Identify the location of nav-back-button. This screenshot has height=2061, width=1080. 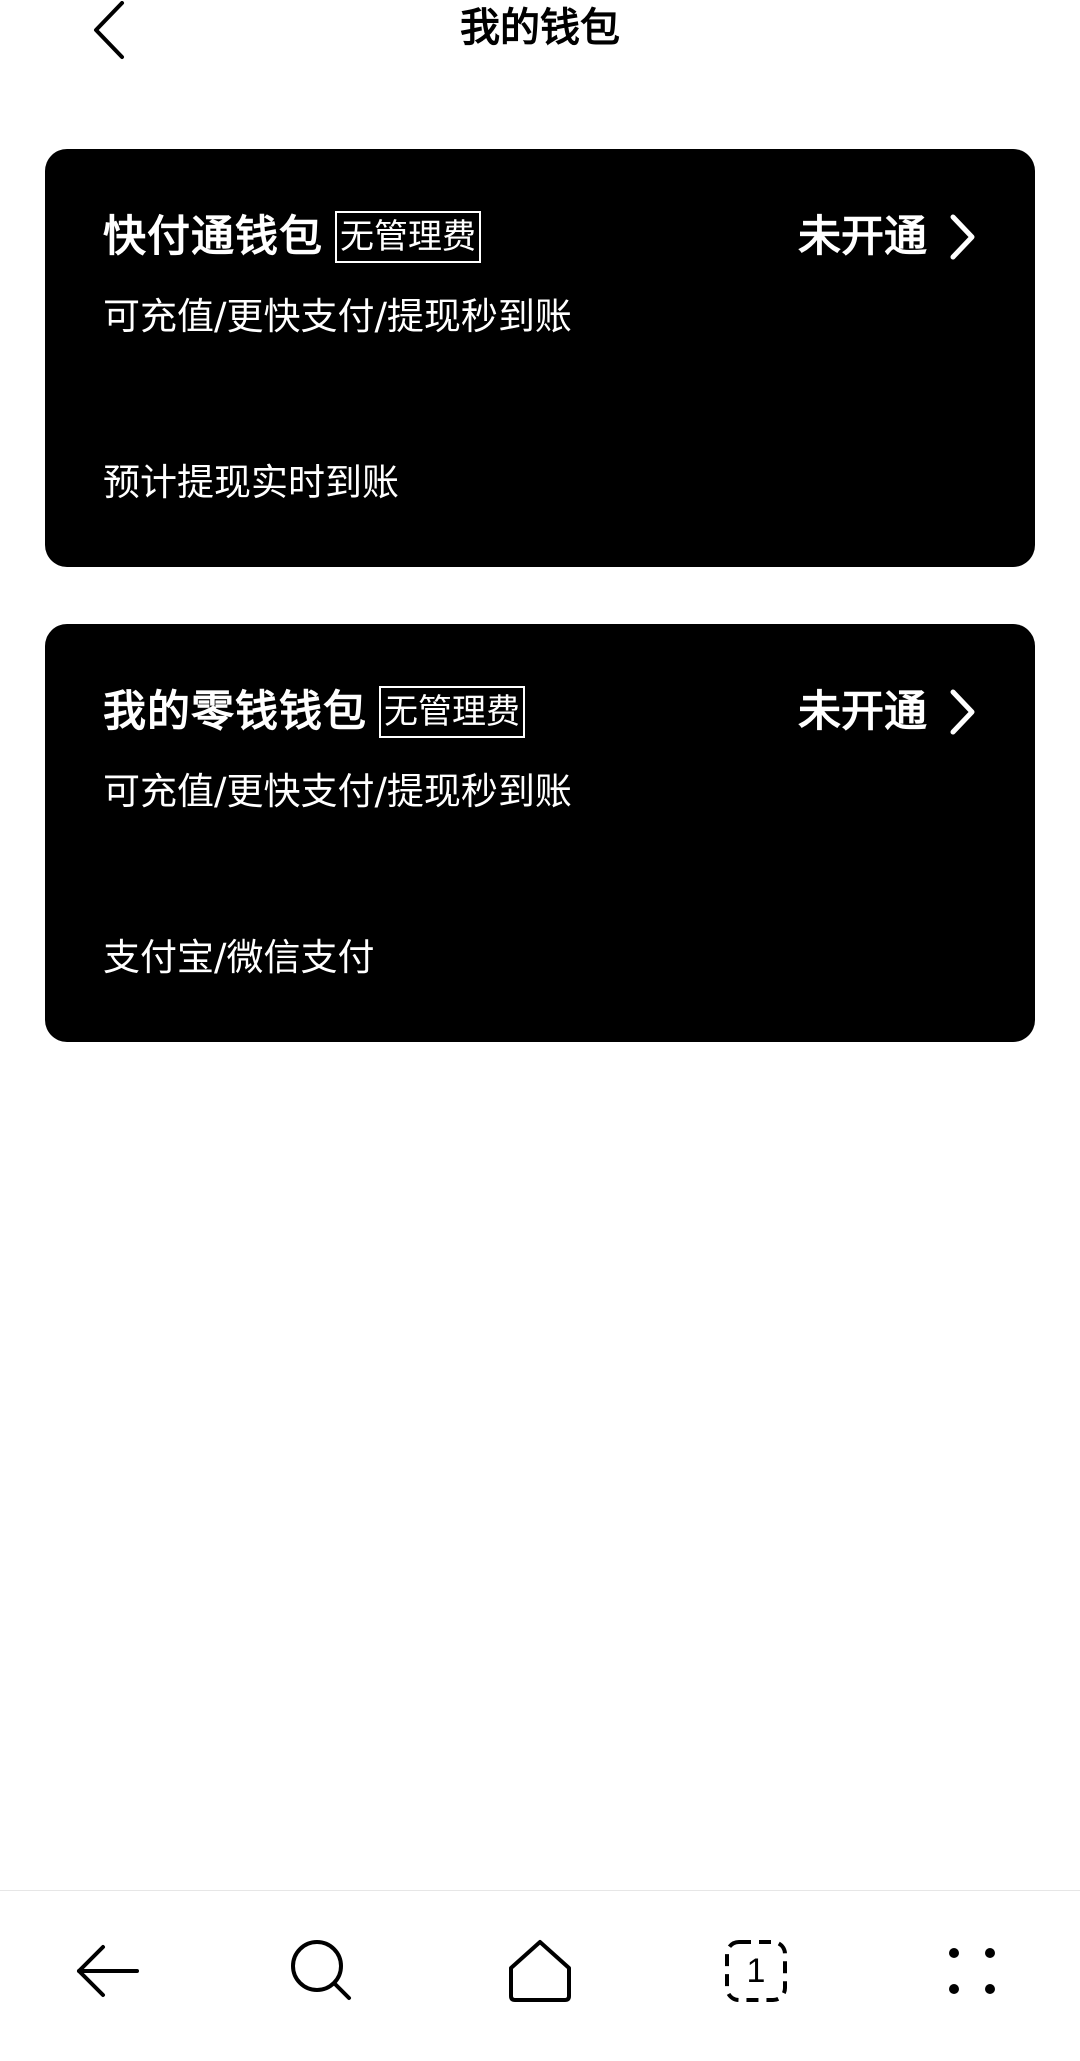
(108, 1971).